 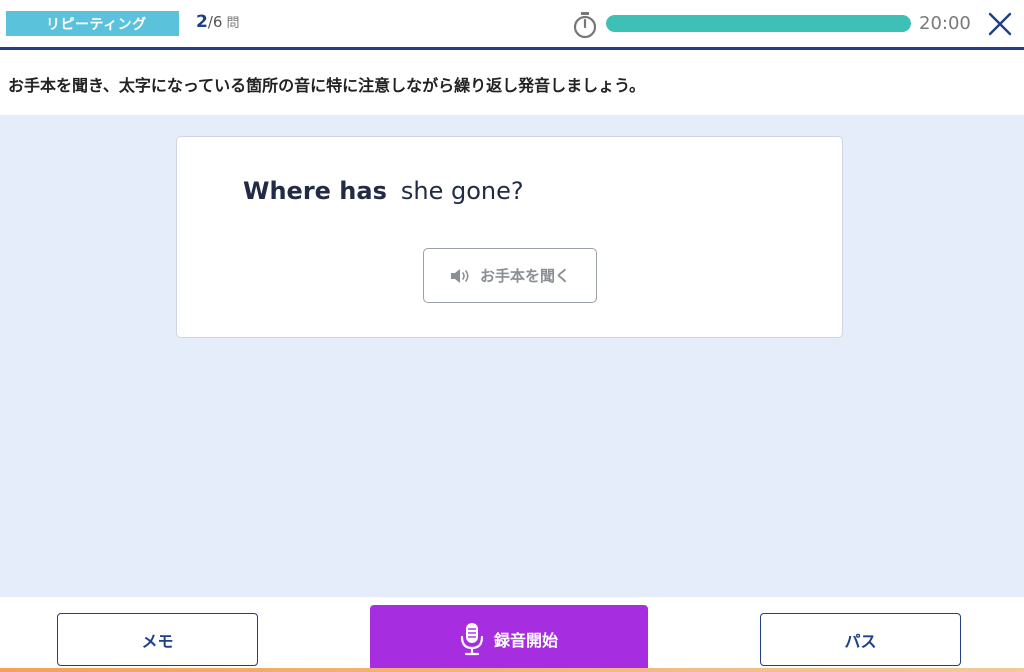 I want to click on header-bar: リピーティング 2 / 6 問 20:00, so click(x=512, y=25).